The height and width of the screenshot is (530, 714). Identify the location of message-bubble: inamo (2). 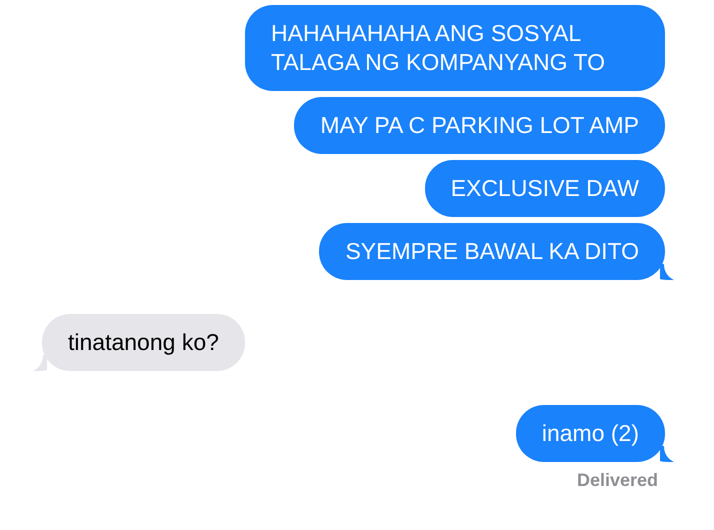
(590, 433).